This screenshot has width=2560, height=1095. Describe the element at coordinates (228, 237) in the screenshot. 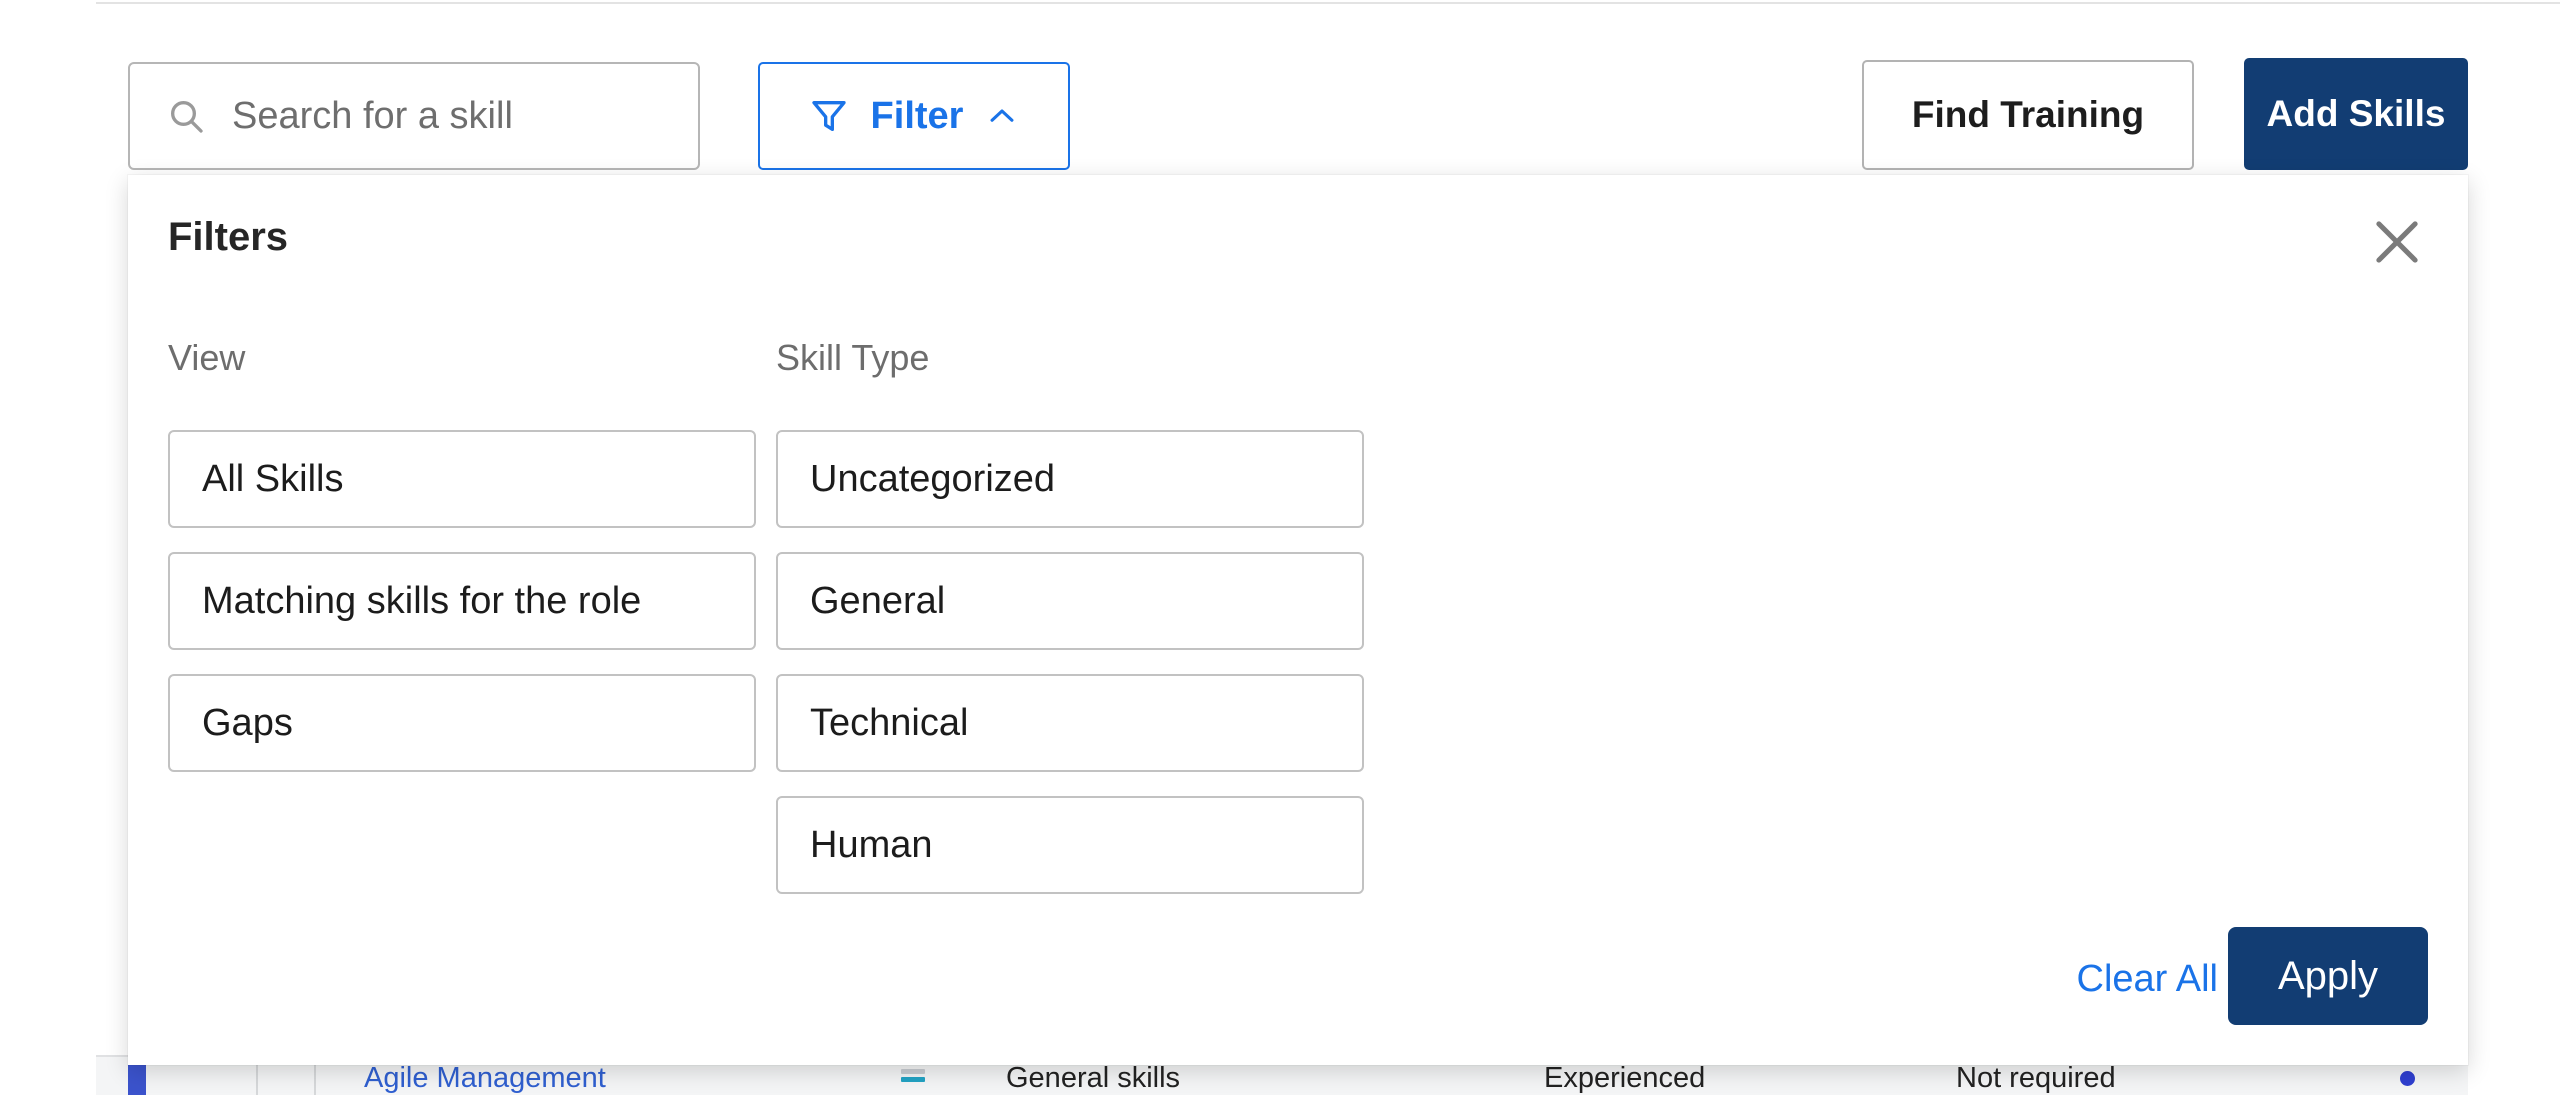

I see `filters-panel-title: Filters` at that location.